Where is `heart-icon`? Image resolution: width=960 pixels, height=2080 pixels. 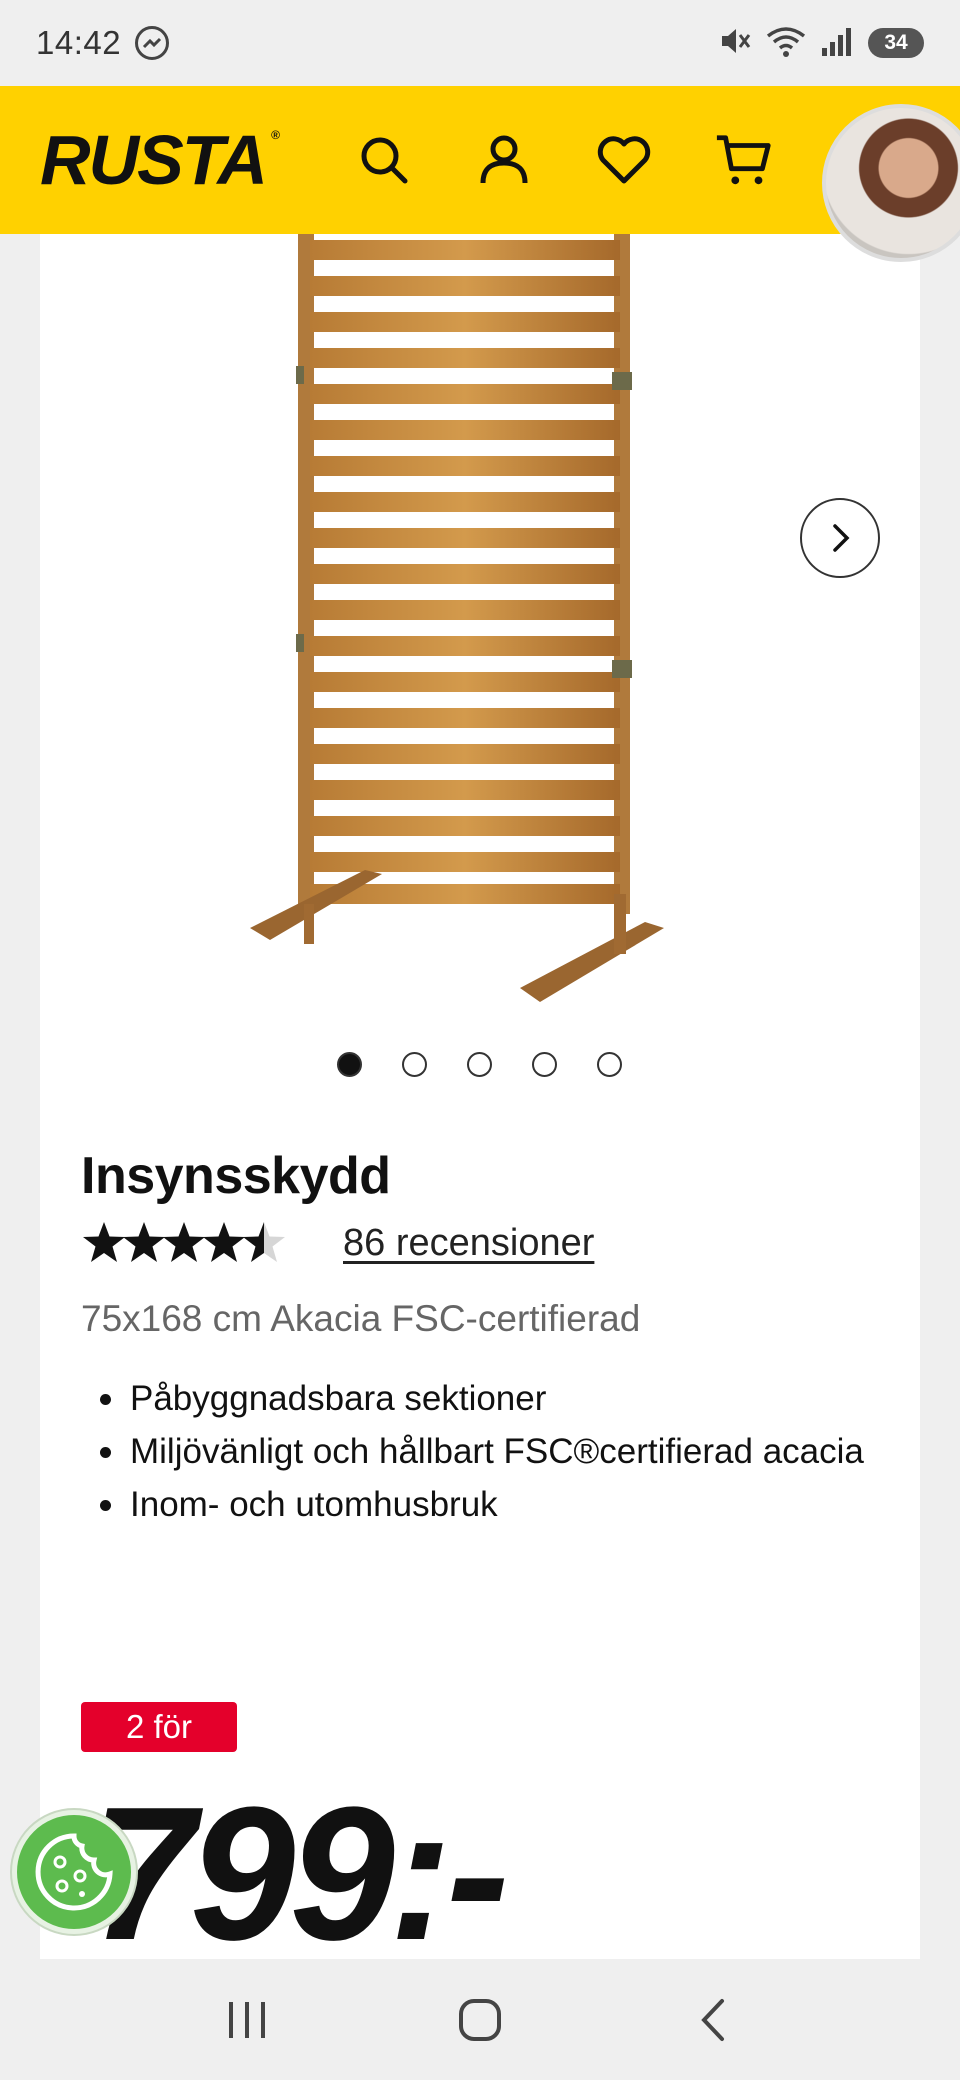 heart-icon is located at coordinates (624, 160).